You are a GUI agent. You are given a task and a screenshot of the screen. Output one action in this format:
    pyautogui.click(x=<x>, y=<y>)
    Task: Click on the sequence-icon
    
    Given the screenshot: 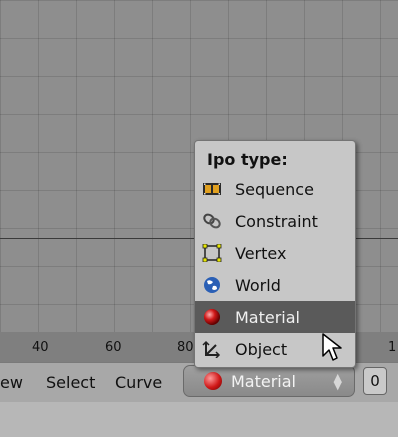 What is the action you would take?
    pyautogui.click(x=212, y=189)
    